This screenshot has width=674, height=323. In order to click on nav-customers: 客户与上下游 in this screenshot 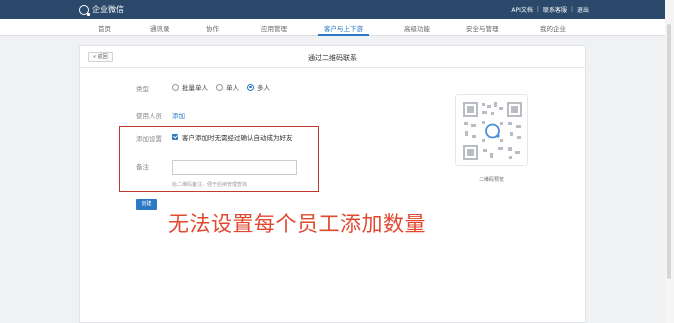, I will do `click(343, 29)`.